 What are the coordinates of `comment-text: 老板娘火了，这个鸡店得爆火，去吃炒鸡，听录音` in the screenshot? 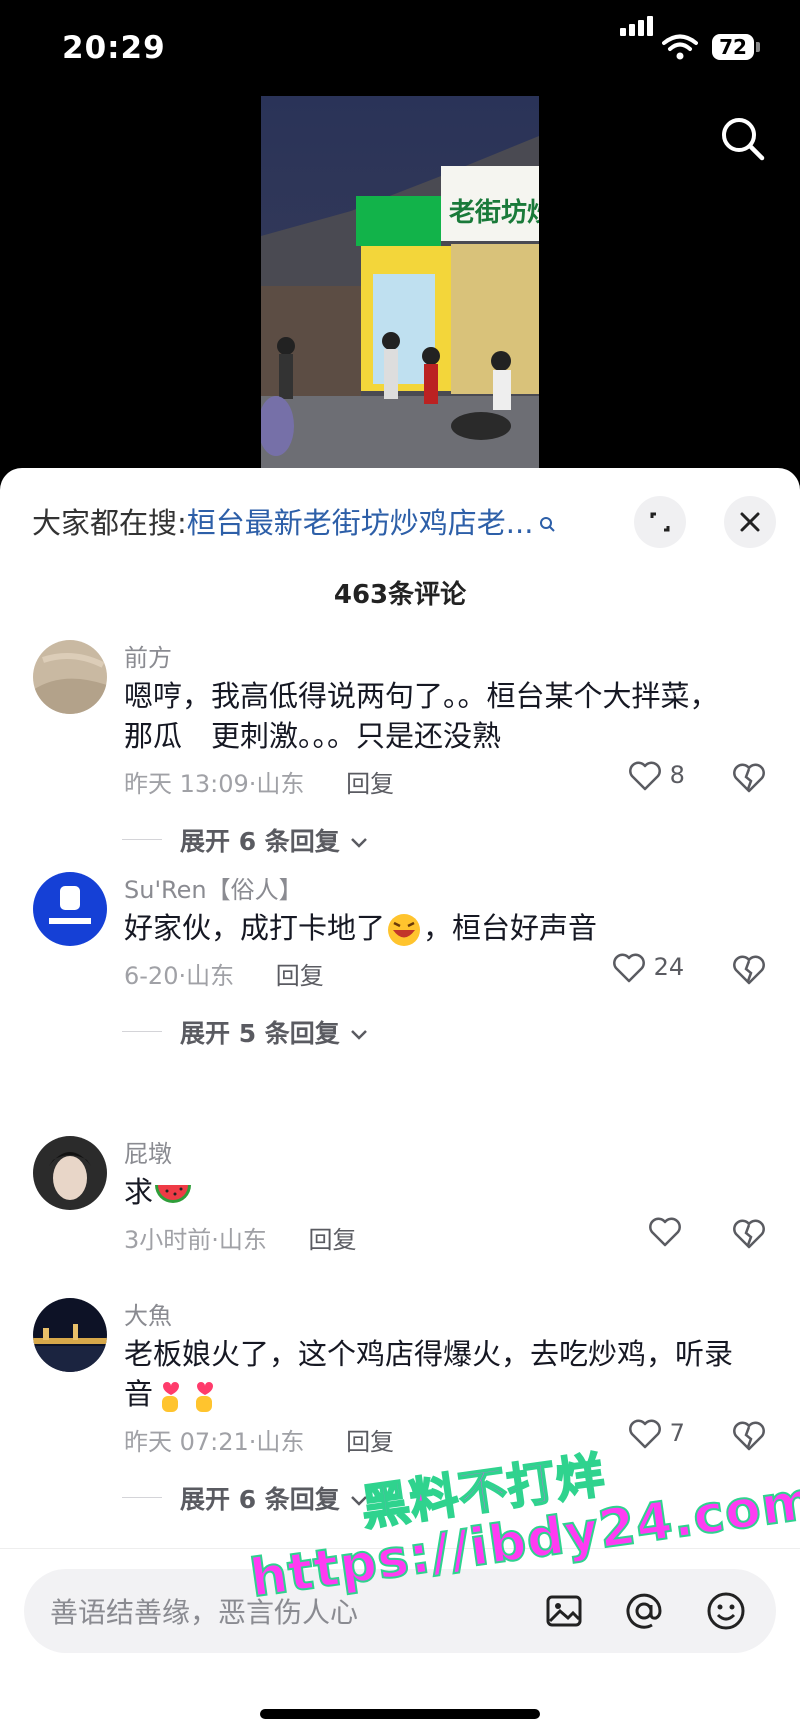 It's located at (434, 1374).